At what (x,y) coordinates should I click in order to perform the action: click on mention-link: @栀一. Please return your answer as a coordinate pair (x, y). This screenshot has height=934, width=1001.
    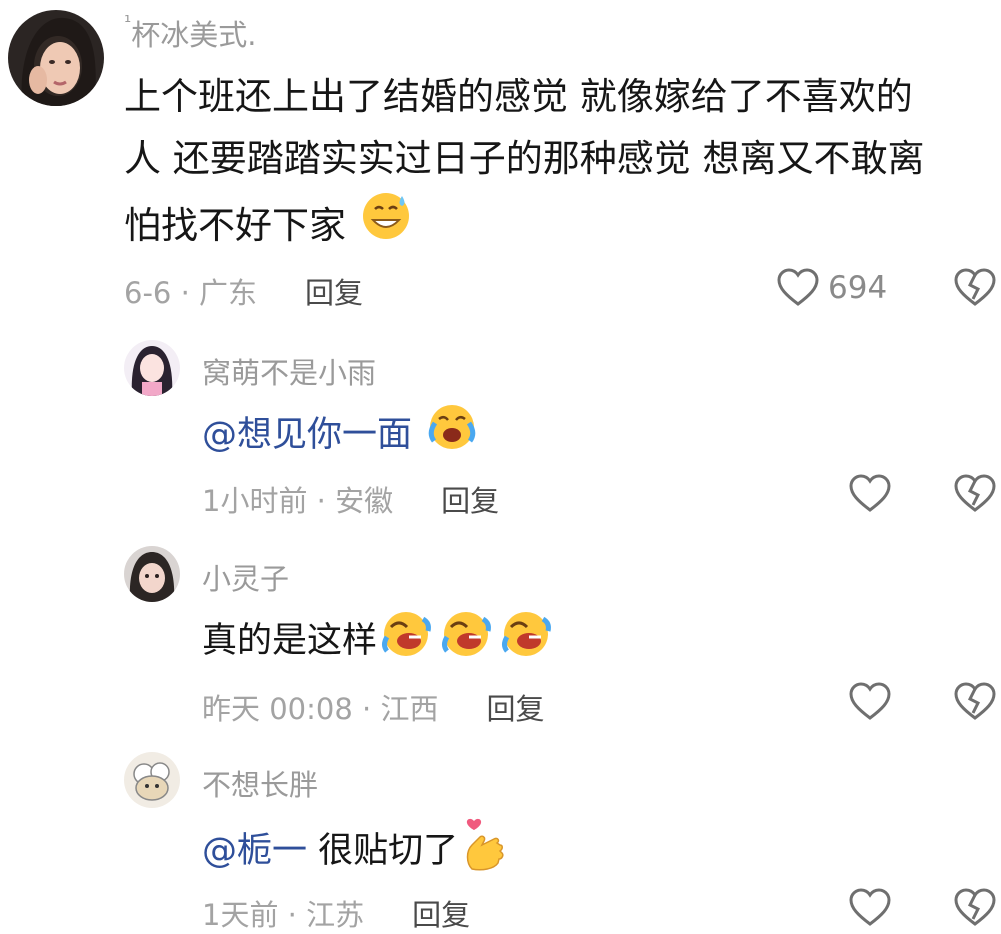
    Looking at the image, I should click on (254, 847).